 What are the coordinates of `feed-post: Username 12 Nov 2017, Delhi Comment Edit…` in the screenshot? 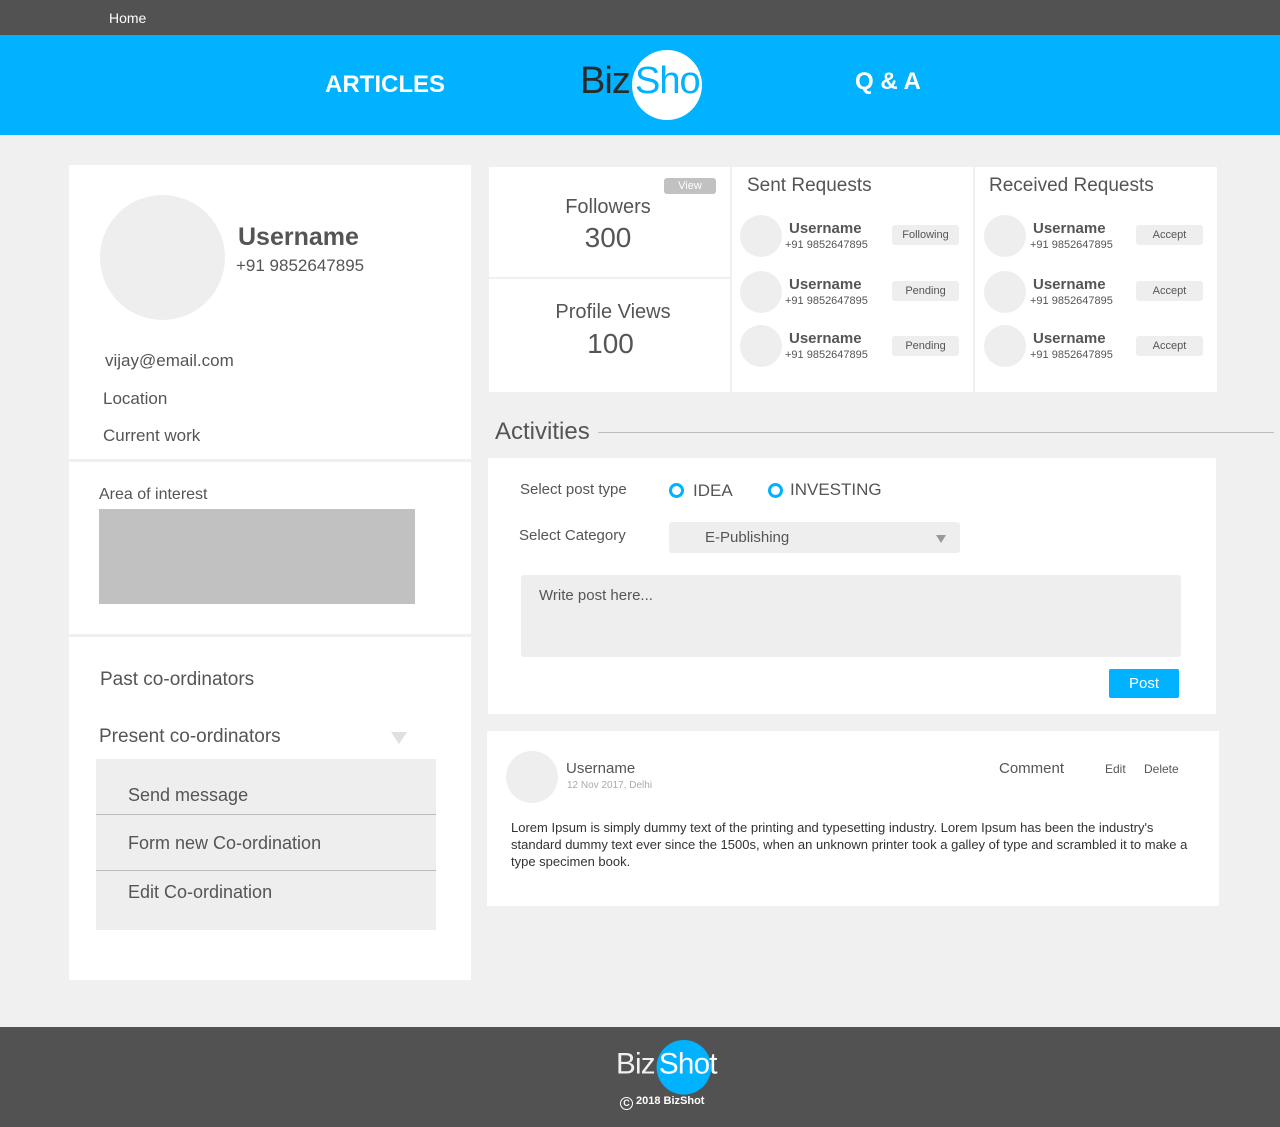 It's located at (853, 818).